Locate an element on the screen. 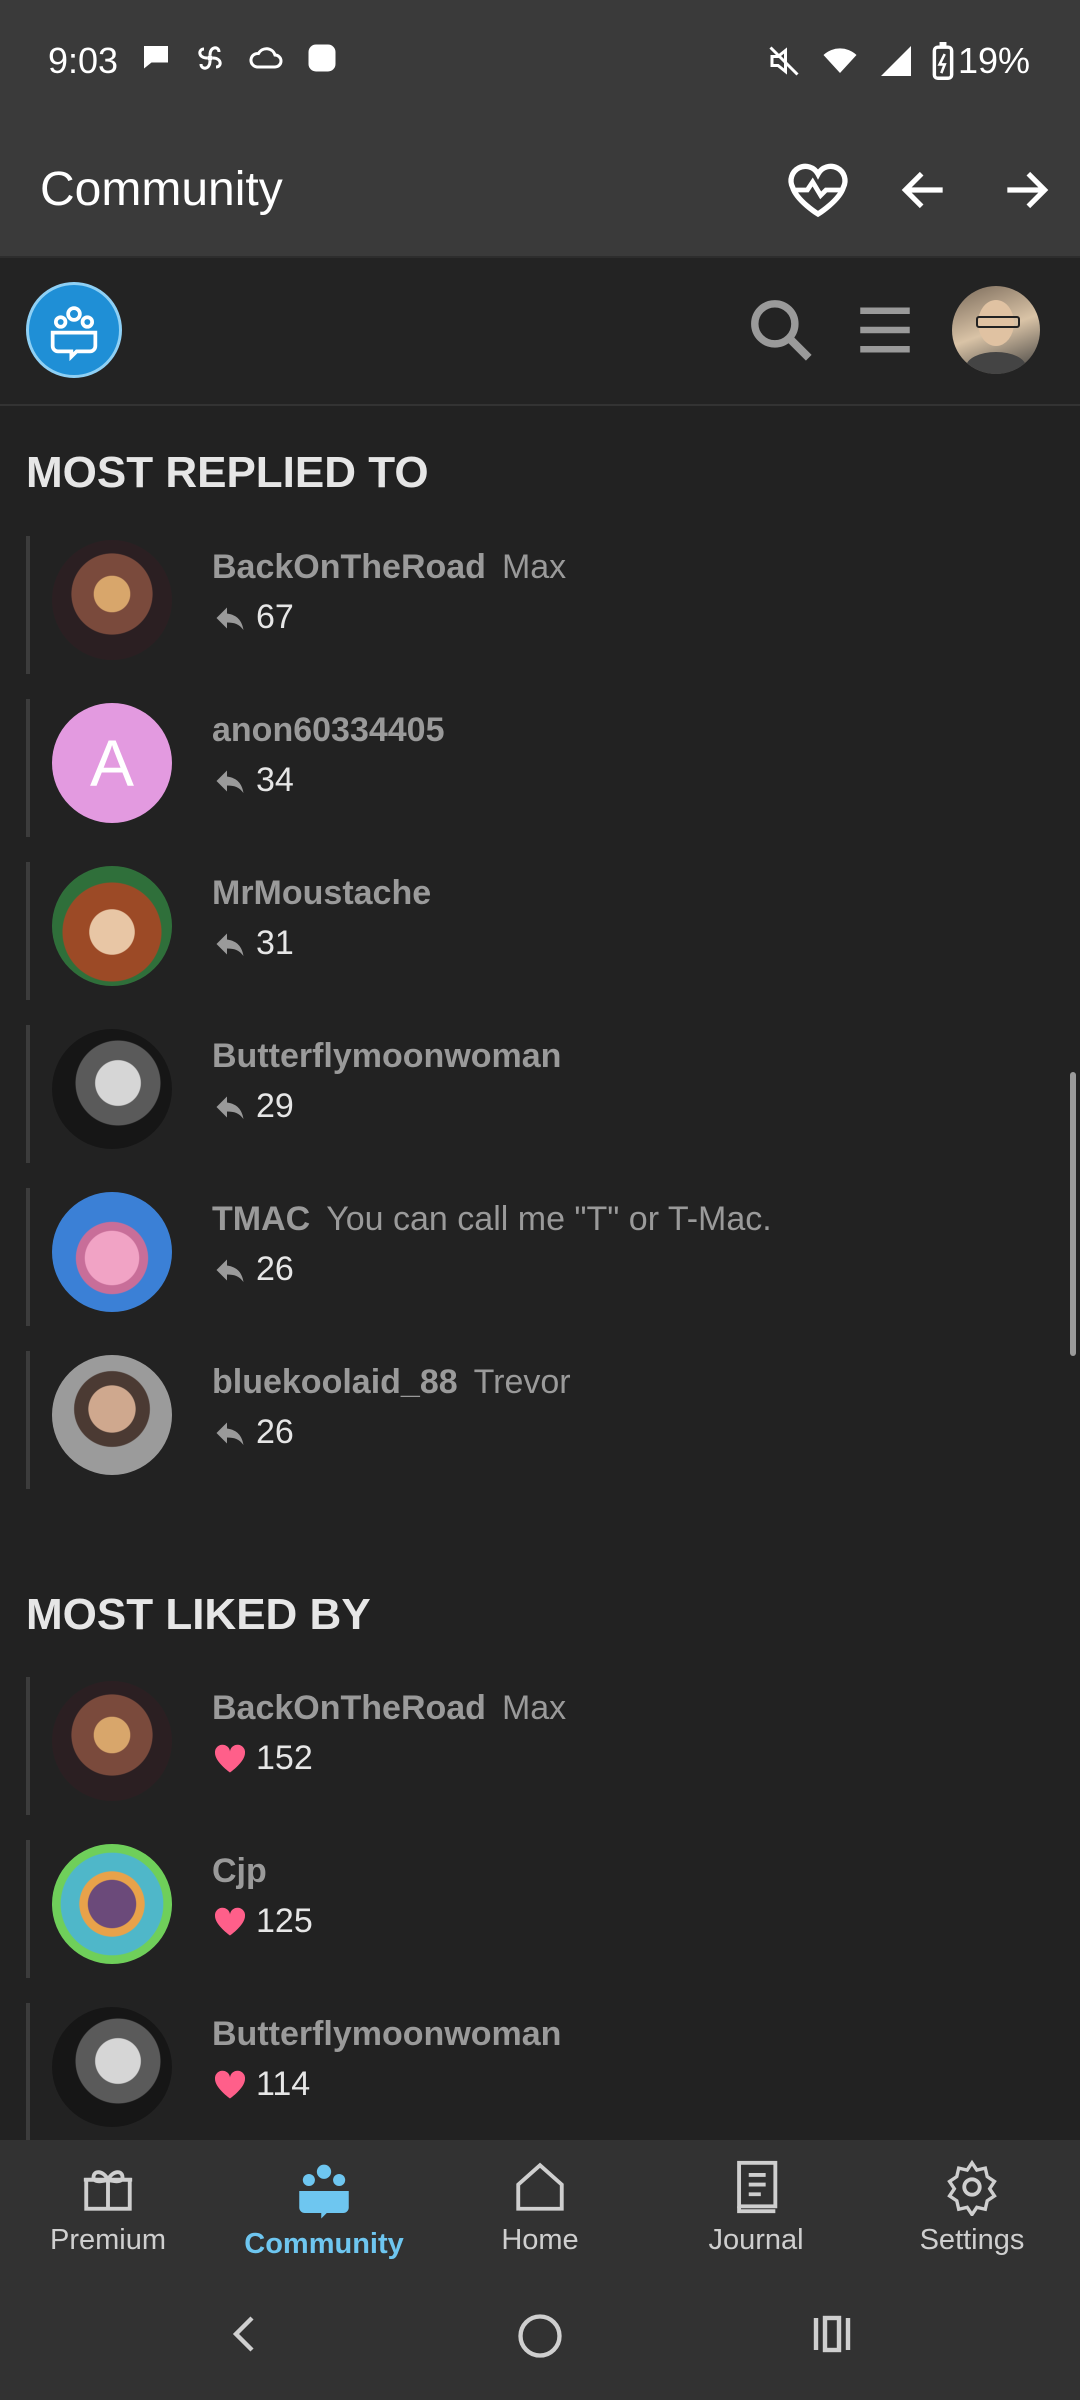  recents-icon is located at coordinates (832, 2334).